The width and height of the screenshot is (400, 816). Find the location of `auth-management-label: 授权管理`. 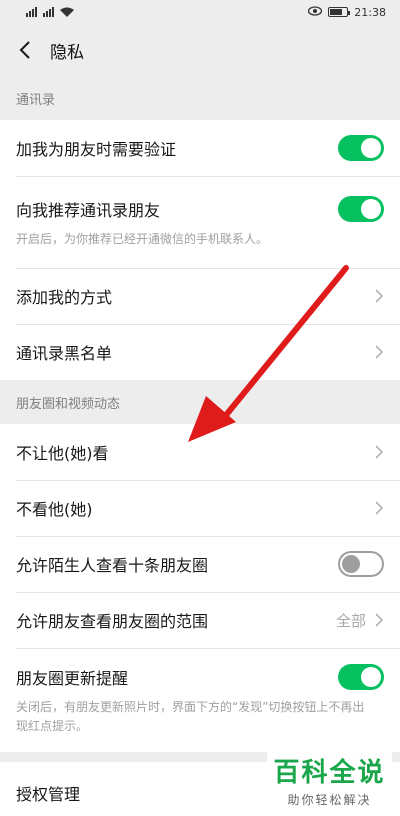

auth-management-label: 授权管理 is located at coordinates (48, 794).